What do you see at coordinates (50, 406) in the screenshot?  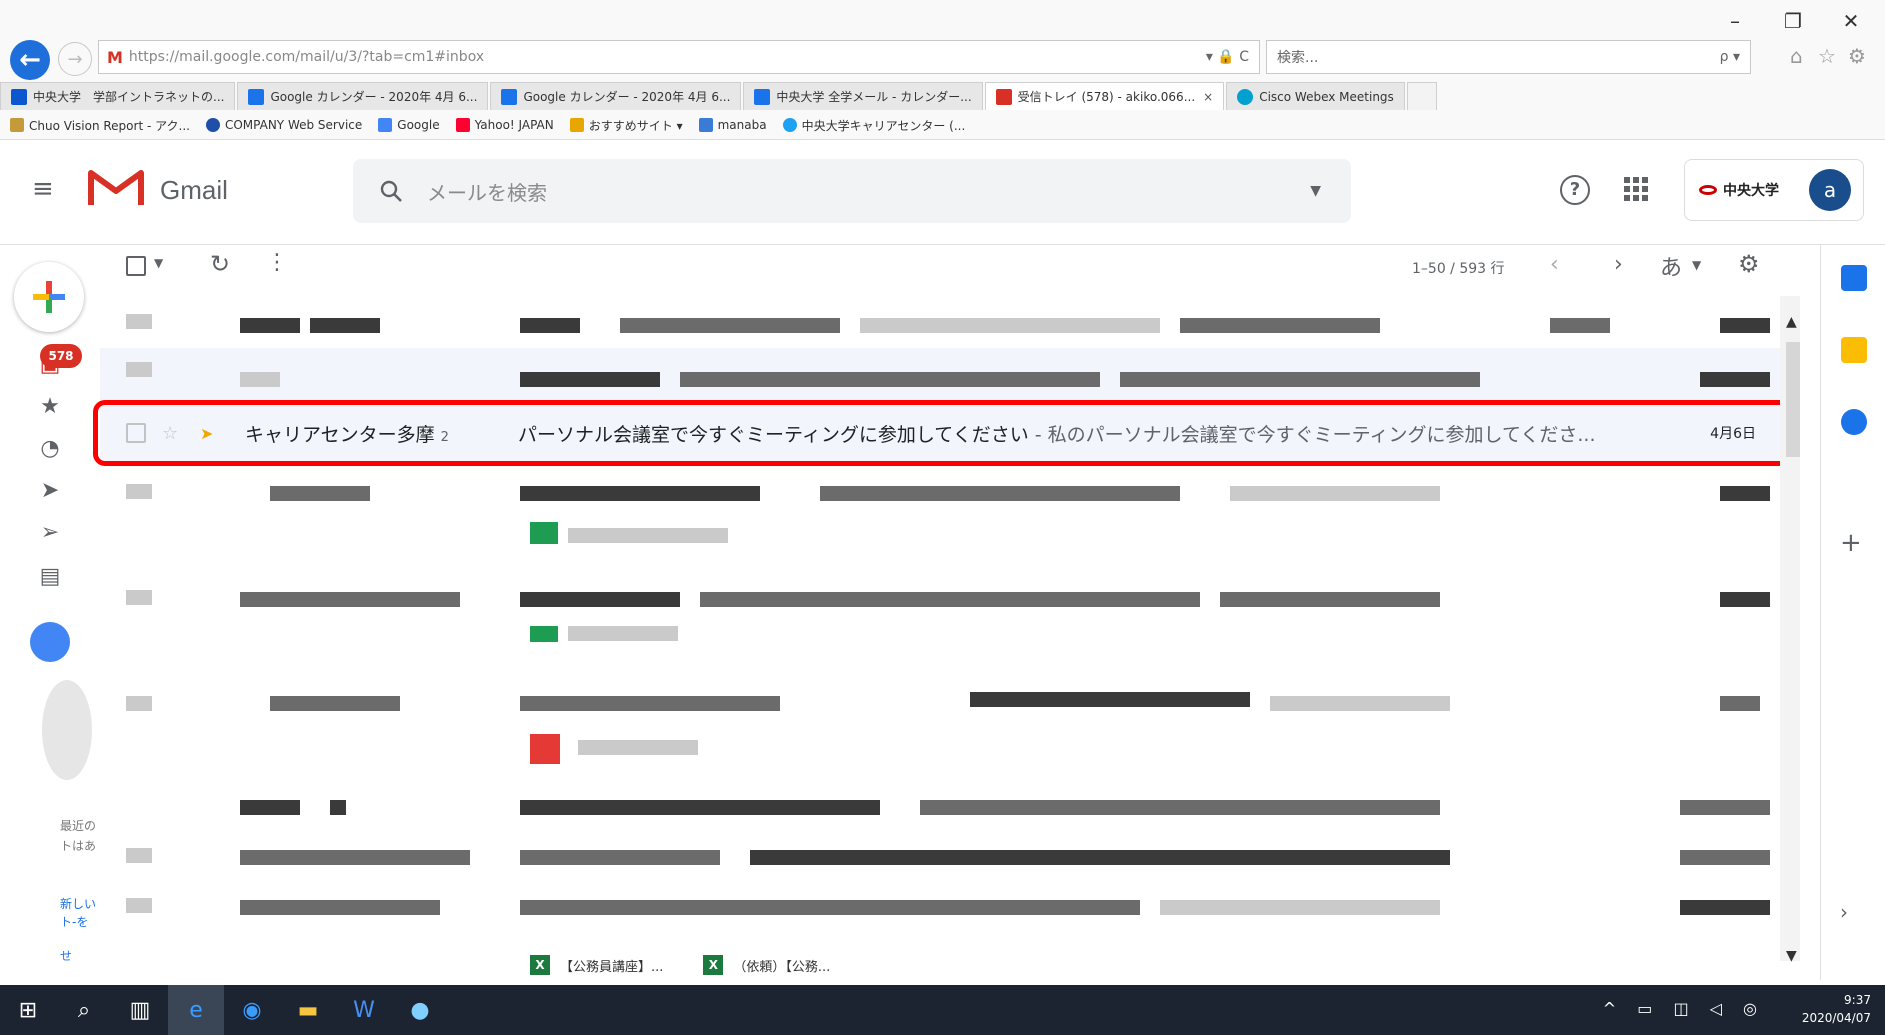 I see `starred-icon: ★` at bounding box center [50, 406].